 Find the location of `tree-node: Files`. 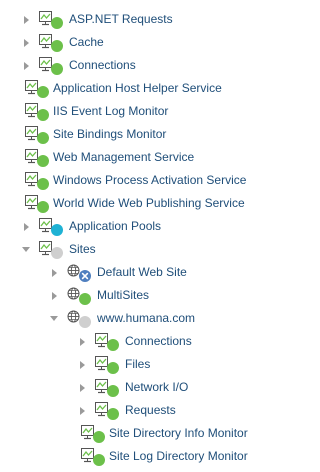

tree-node: Files is located at coordinates (144, 364).